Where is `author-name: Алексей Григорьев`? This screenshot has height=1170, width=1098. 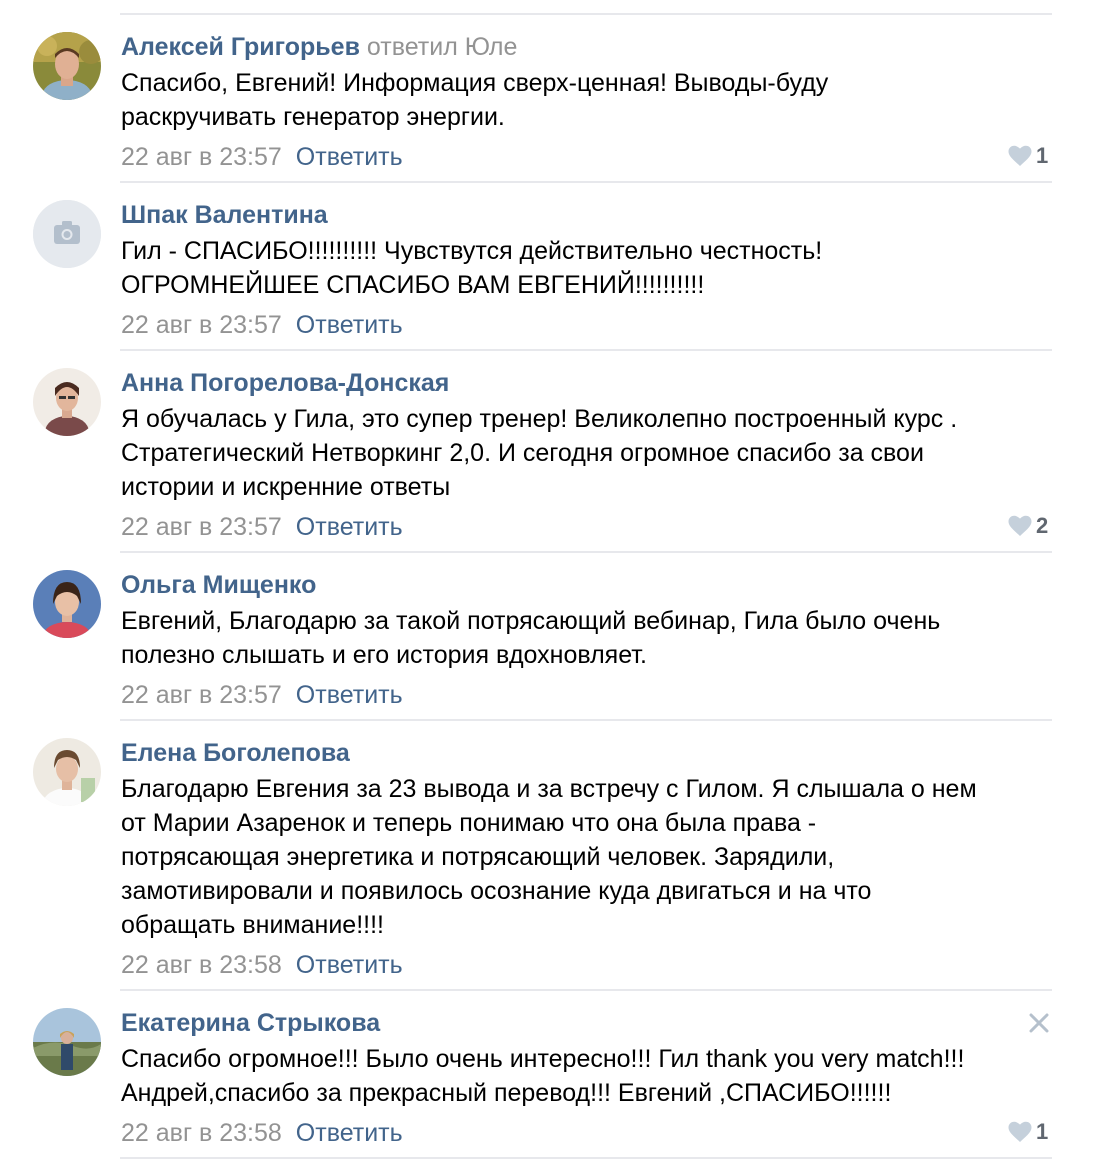
author-name: Алексей Григорьев is located at coordinates (240, 47).